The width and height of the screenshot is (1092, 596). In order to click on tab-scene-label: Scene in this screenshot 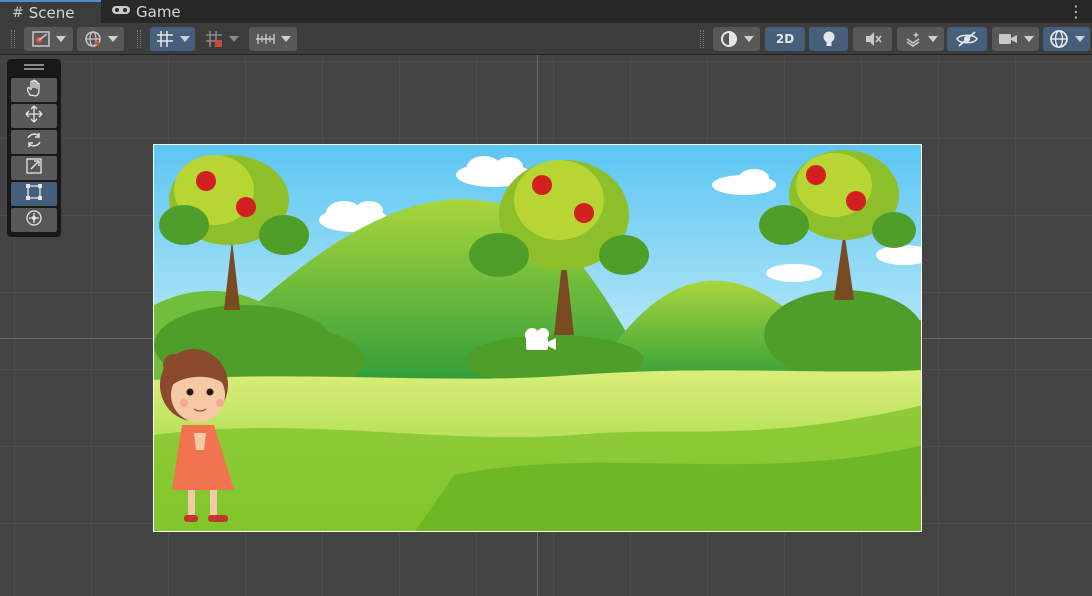, I will do `click(51, 12)`.